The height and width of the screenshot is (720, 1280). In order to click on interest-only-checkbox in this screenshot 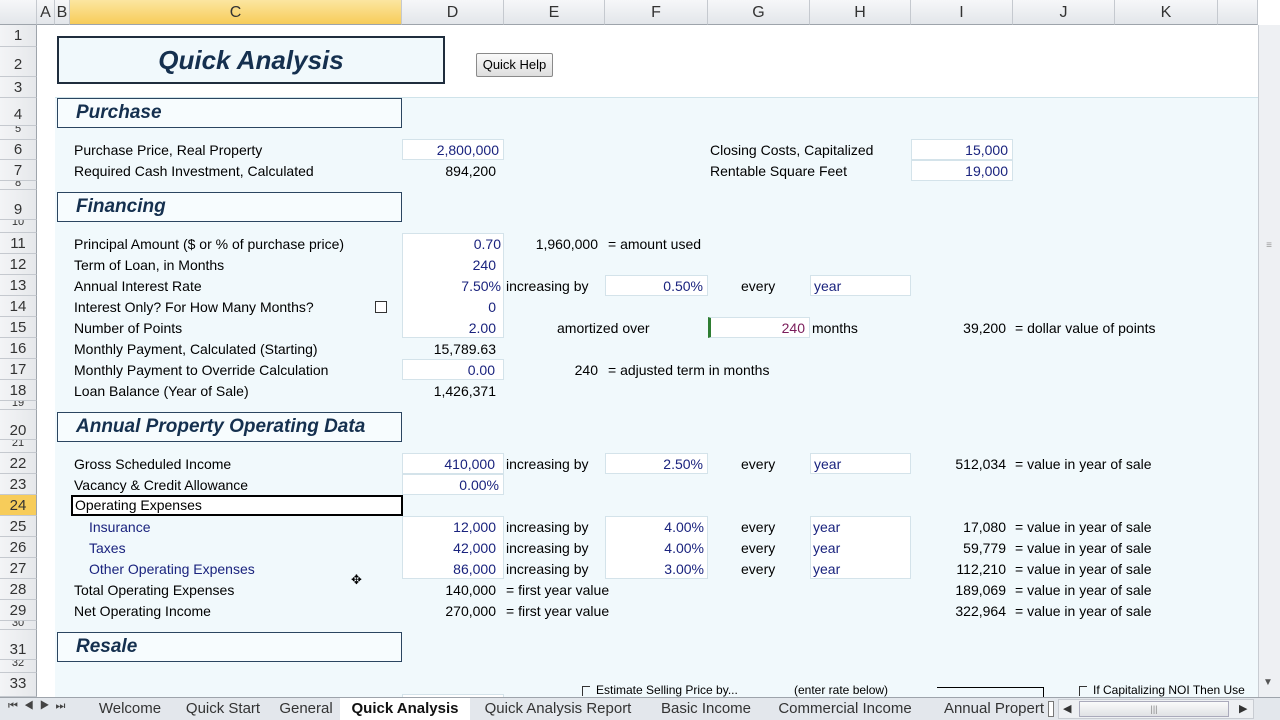, I will do `click(381, 307)`.